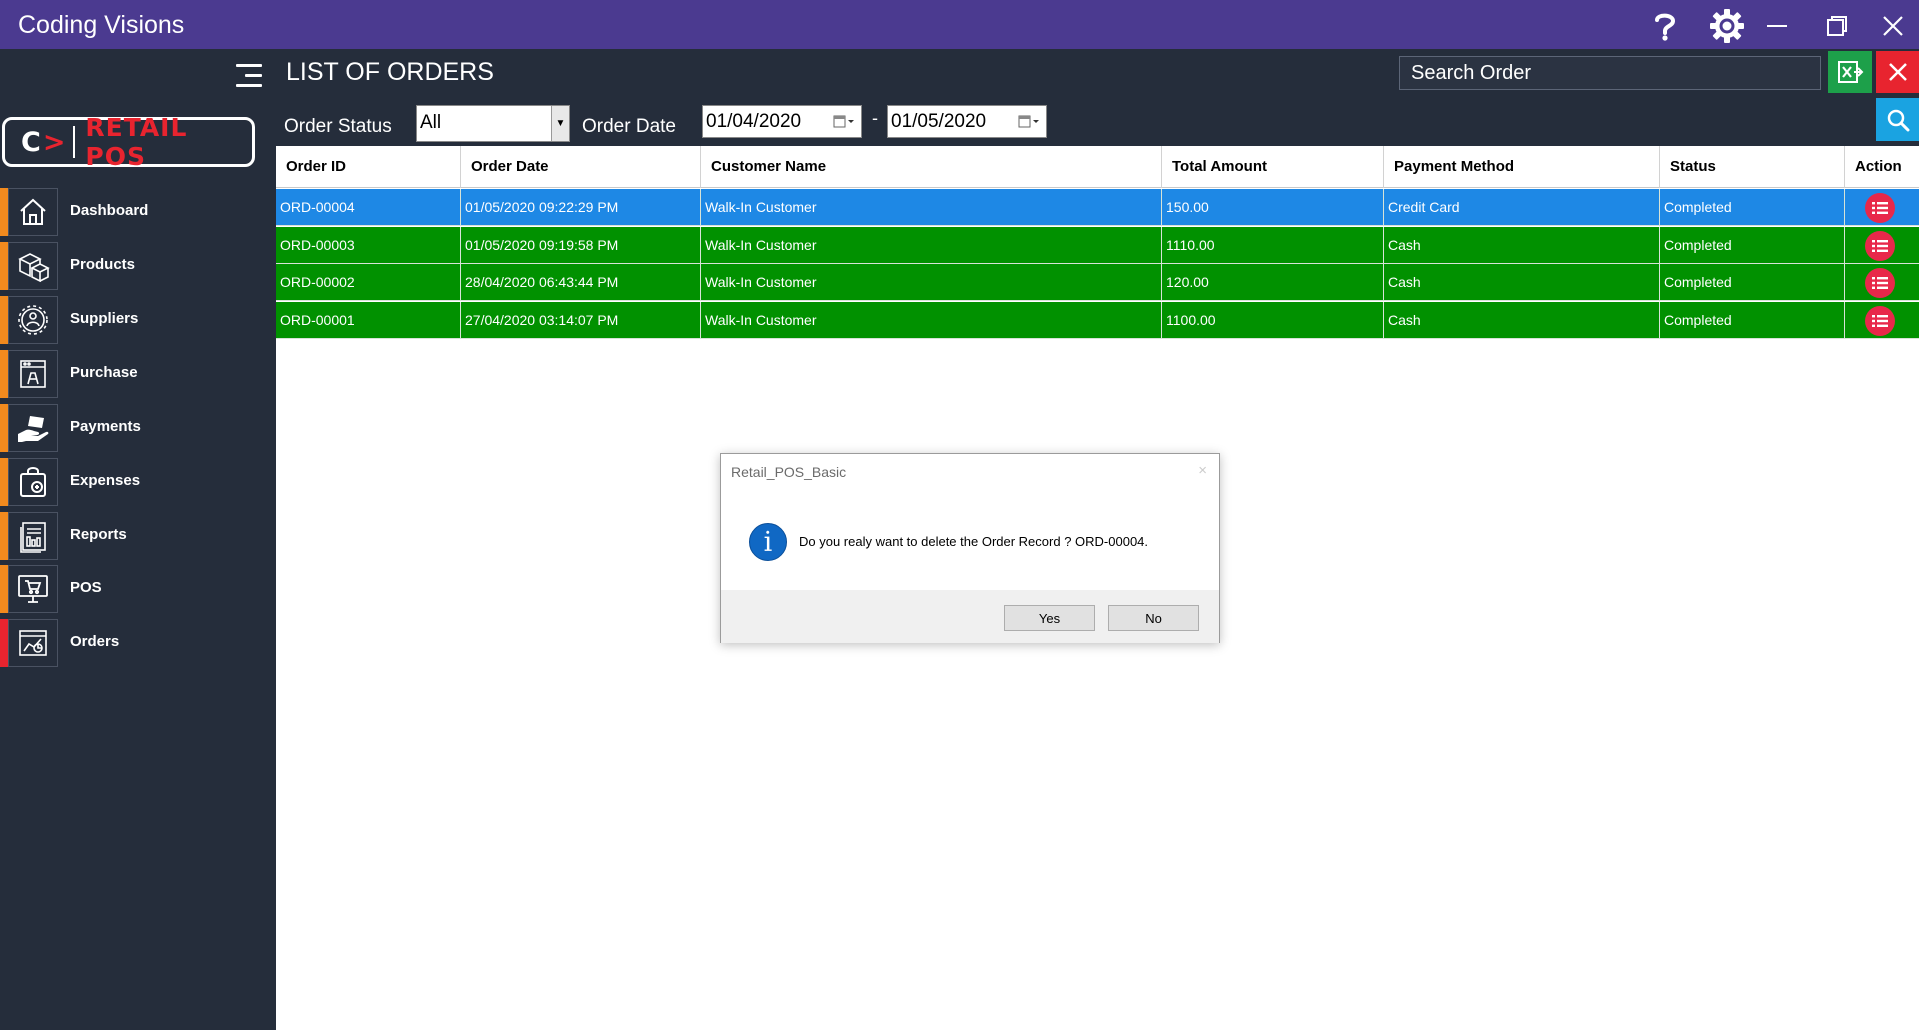  Describe the element at coordinates (368, 167) in the screenshot. I see `column-header-order-id: Order ID` at that location.